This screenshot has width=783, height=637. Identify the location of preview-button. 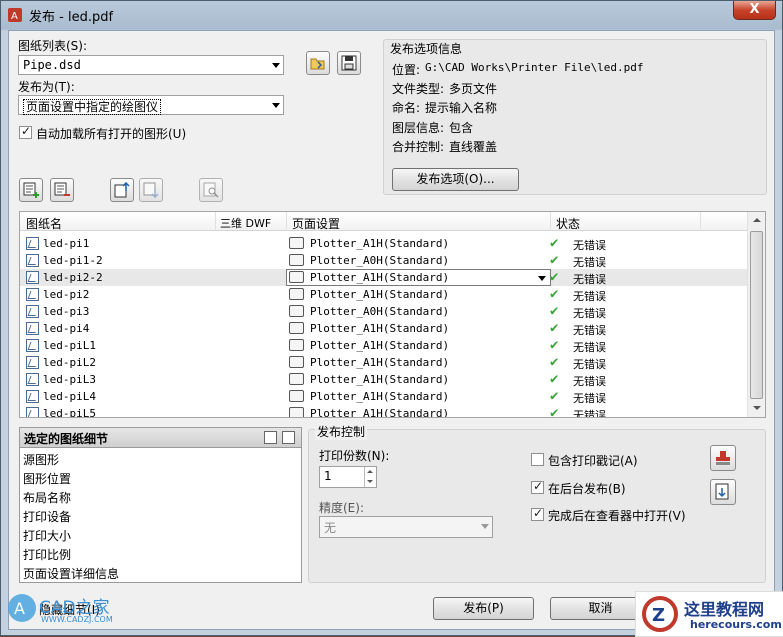
(211, 190).